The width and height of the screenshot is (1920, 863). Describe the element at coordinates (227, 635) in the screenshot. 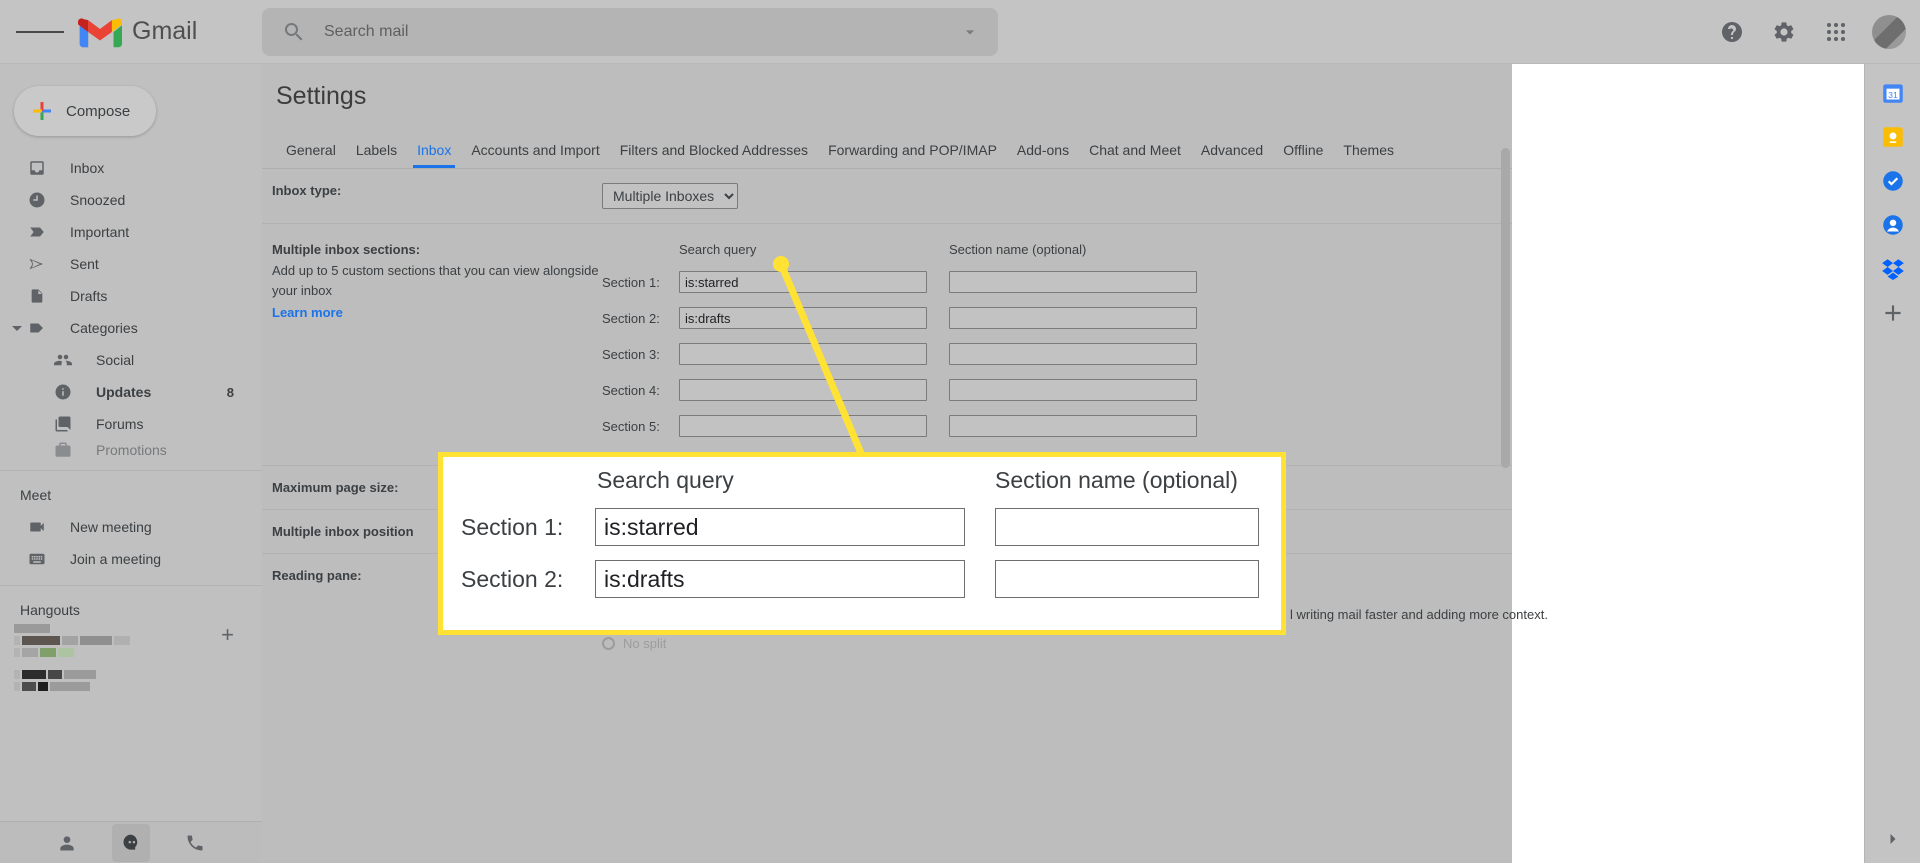

I see `hangouts-add-icon: +` at that location.